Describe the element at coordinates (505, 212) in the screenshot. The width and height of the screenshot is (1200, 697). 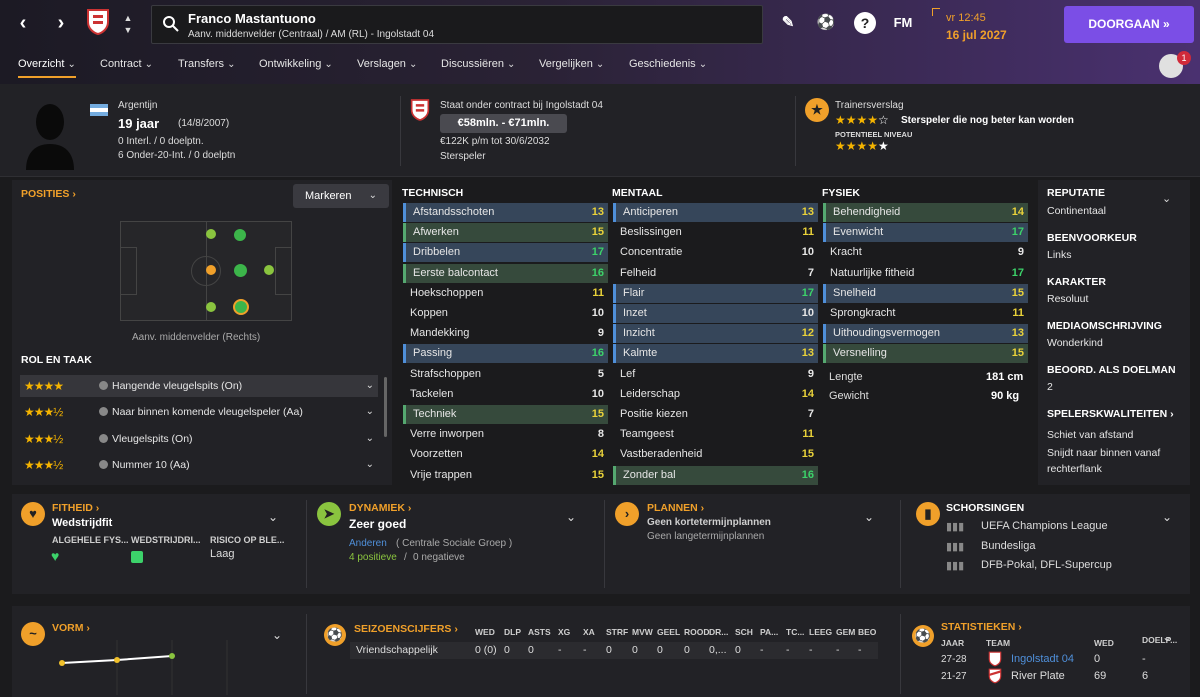
I see `attribute-row: Afstandsschoten 13` at that location.